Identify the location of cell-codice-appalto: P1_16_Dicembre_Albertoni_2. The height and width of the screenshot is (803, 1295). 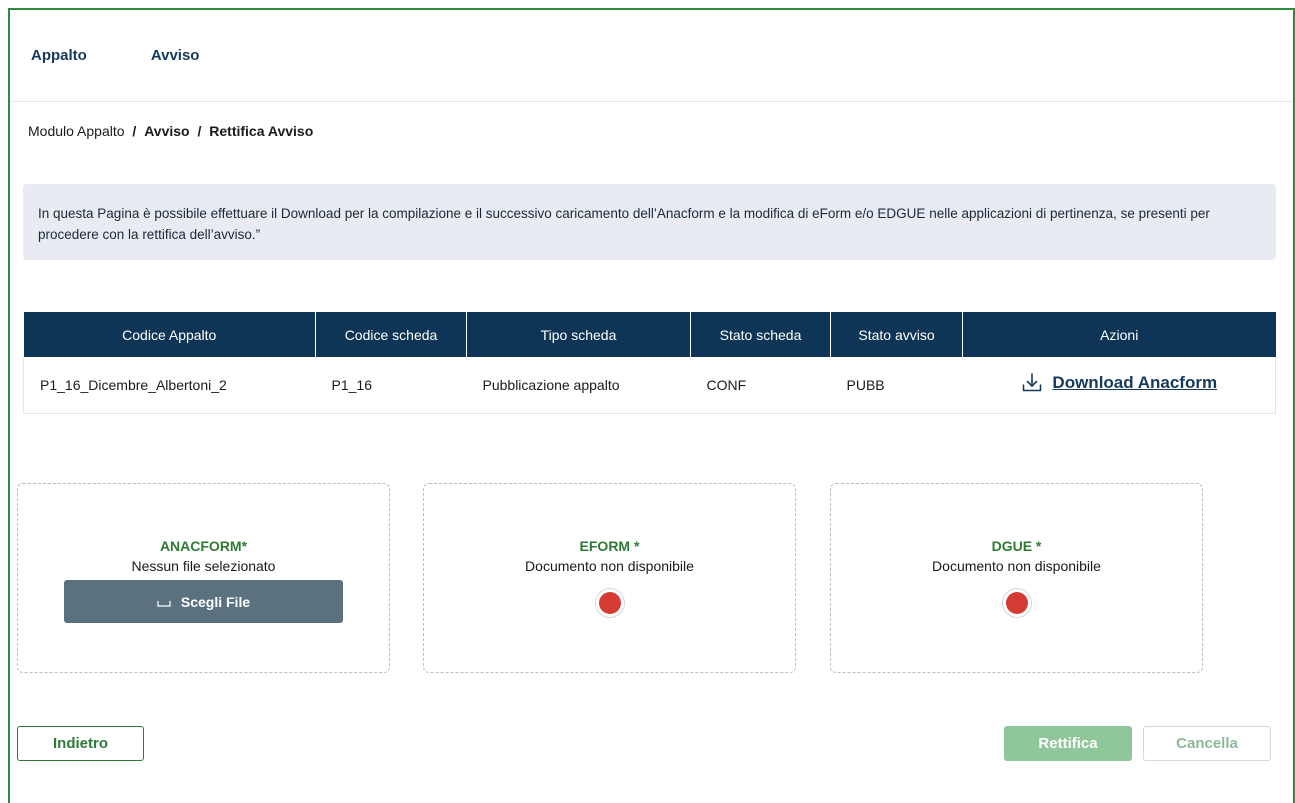
(169, 385).